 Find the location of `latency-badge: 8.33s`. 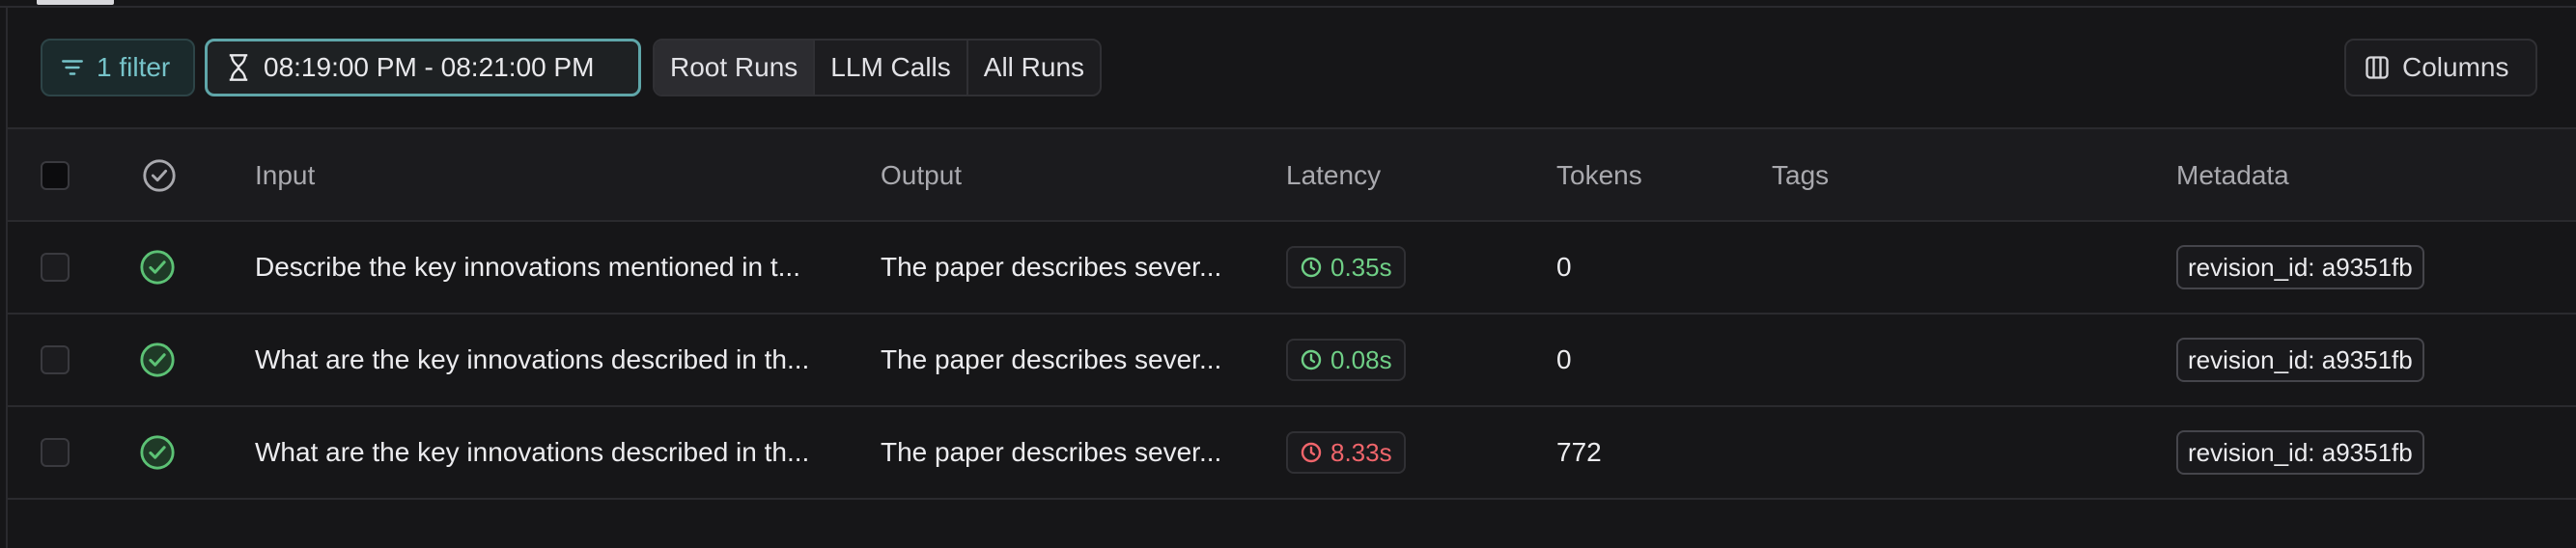

latency-badge: 8.33s is located at coordinates (1346, 453).